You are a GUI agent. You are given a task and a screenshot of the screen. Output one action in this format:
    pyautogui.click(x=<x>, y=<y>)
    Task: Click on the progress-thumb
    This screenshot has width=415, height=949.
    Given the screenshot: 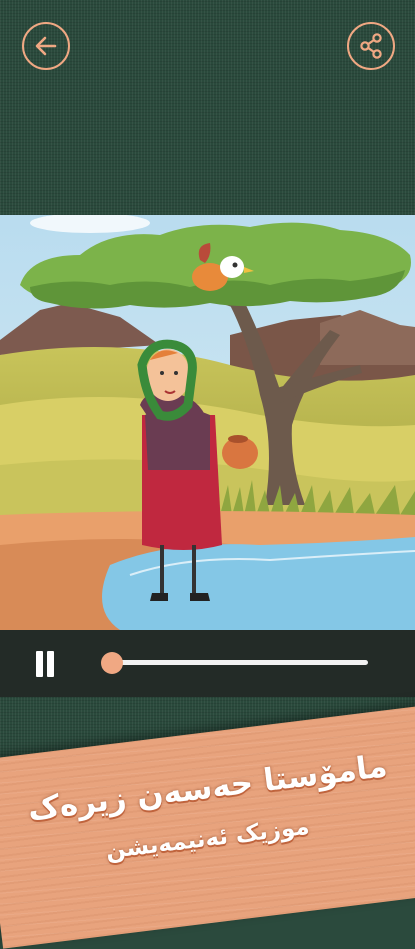 What is the action you would take?
    pyautogui.click(x=112, y=663)
    